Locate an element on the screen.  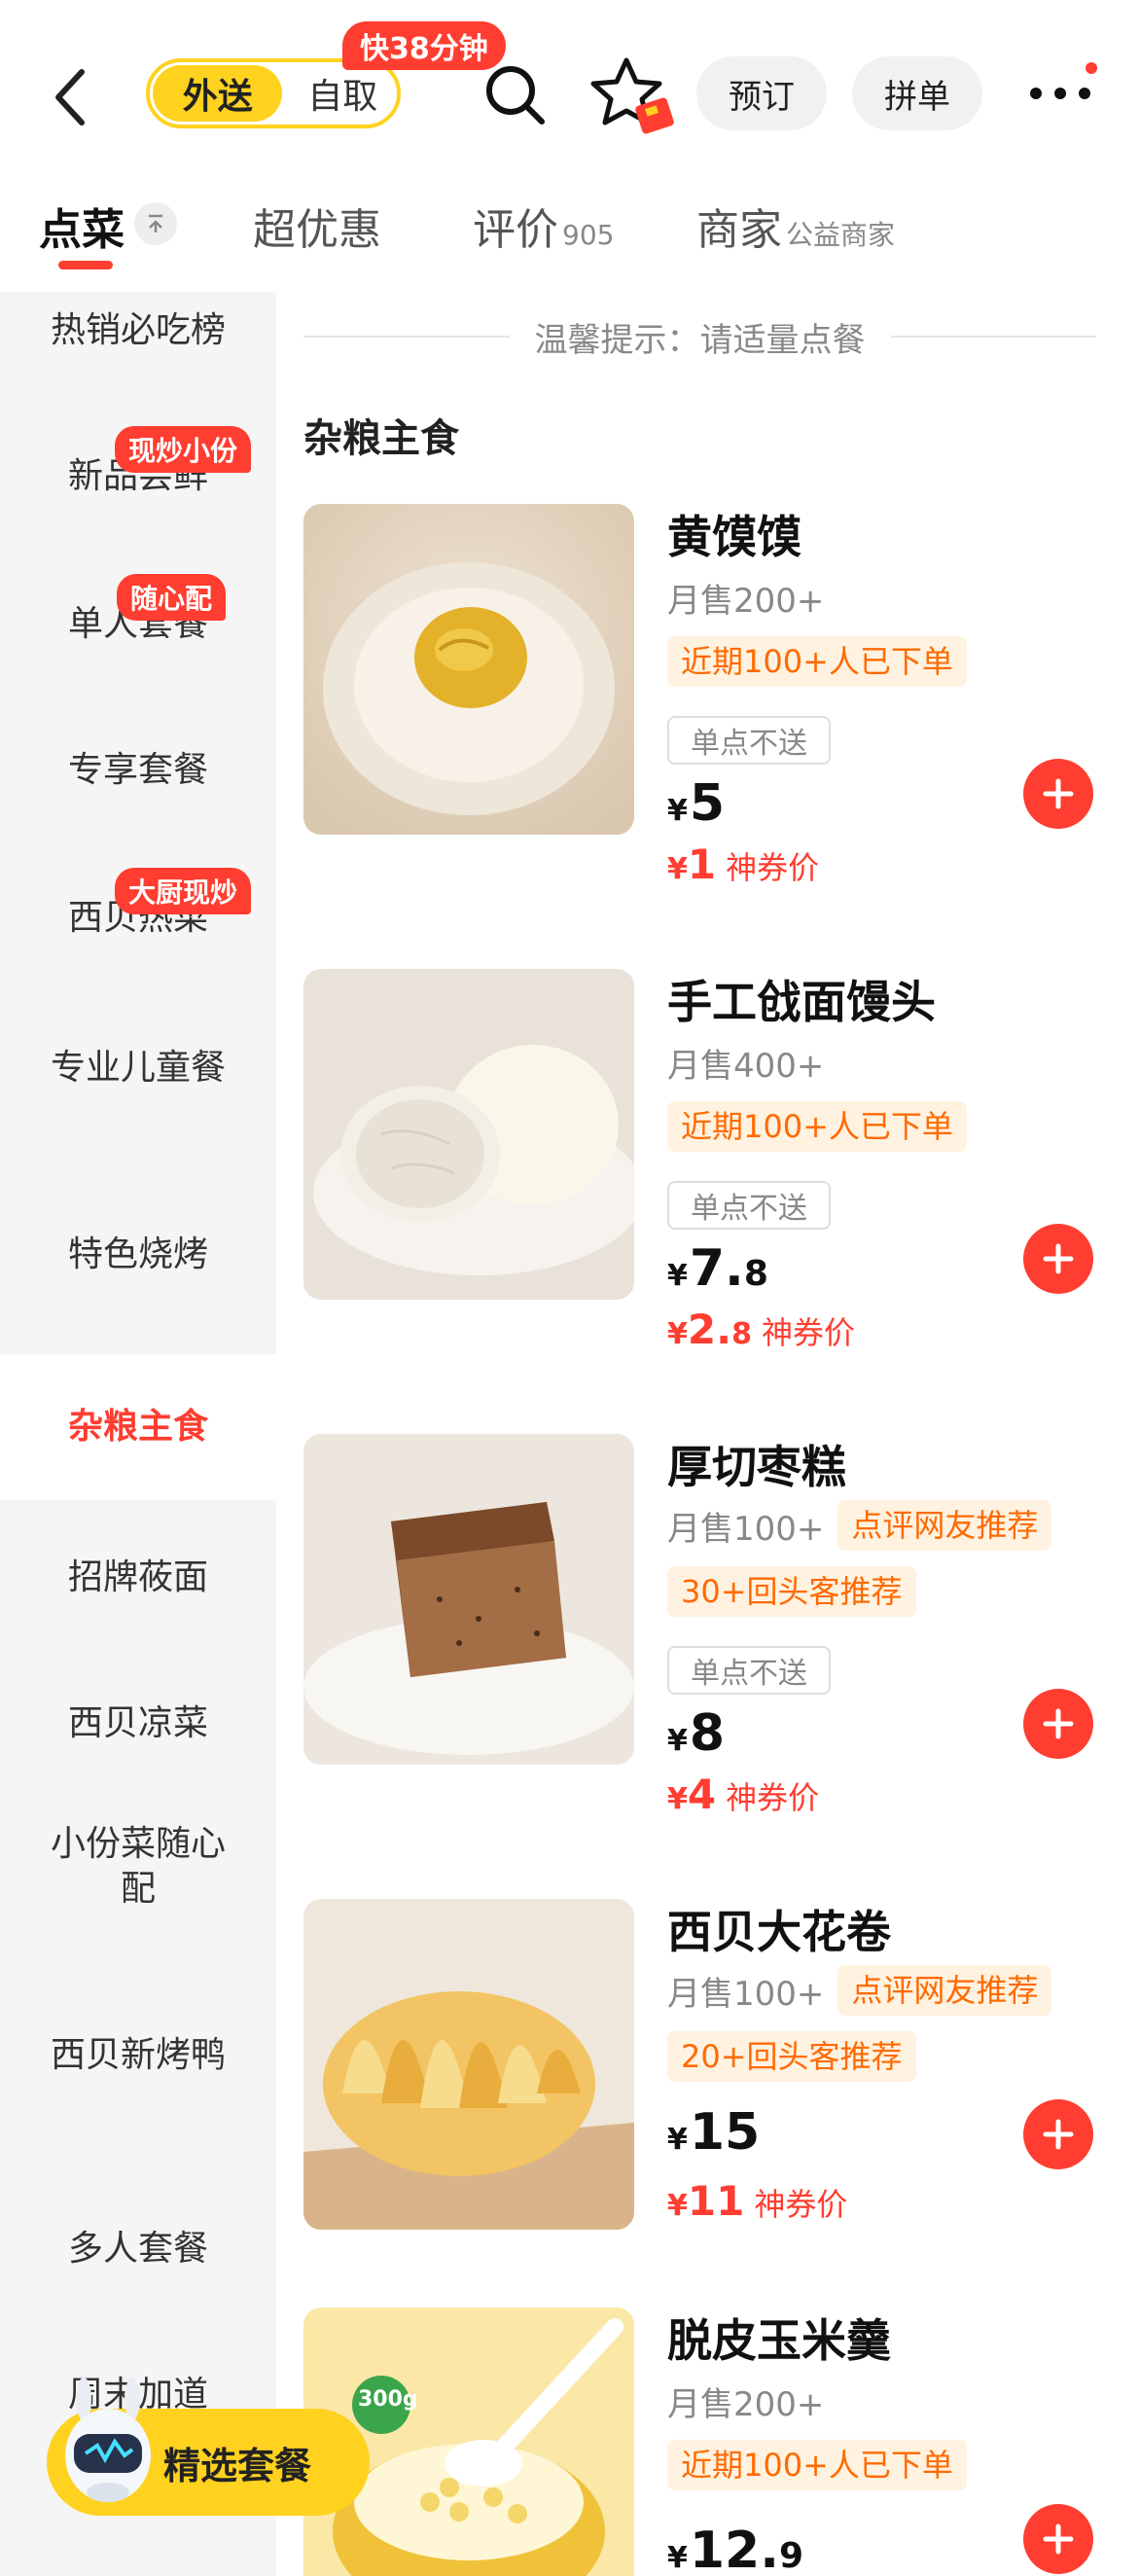
price-value: 15 is located at coordinates (725, 2132).